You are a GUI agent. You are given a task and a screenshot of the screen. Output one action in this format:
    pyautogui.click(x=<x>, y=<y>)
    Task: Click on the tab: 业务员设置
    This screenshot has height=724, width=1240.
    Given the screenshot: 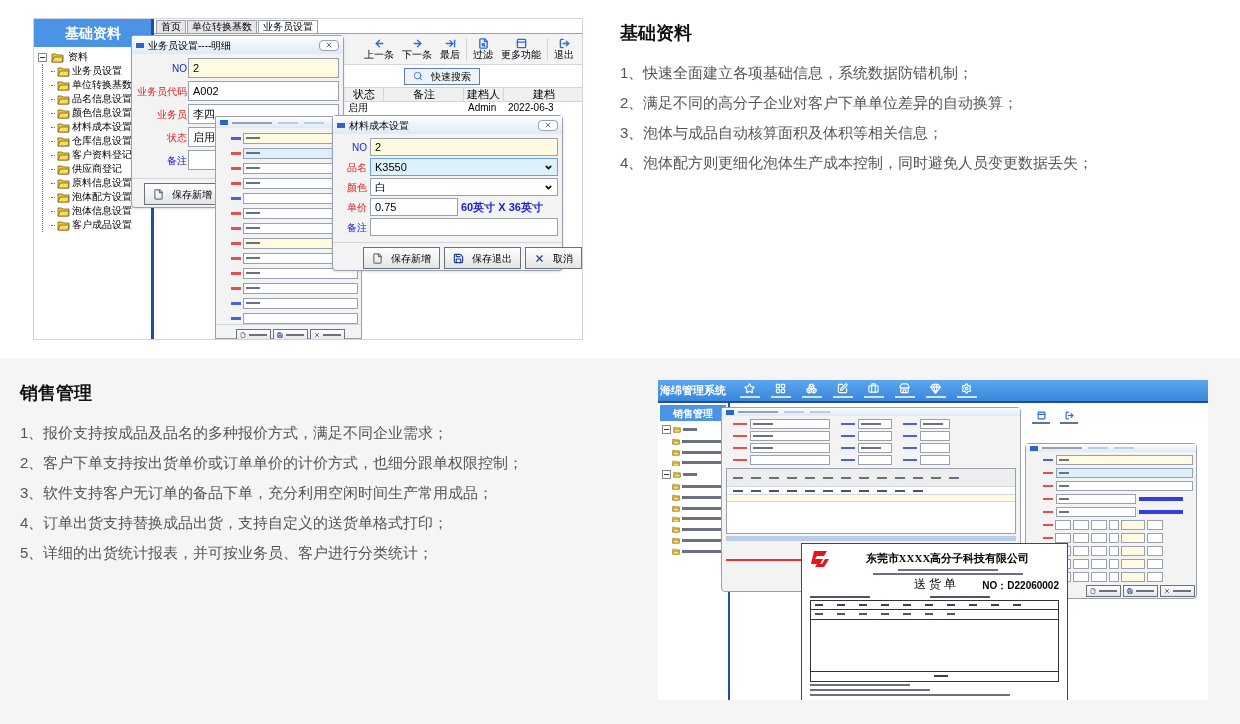 What is the action you would take?
    pyautogui.click(x=288, y=26)
    